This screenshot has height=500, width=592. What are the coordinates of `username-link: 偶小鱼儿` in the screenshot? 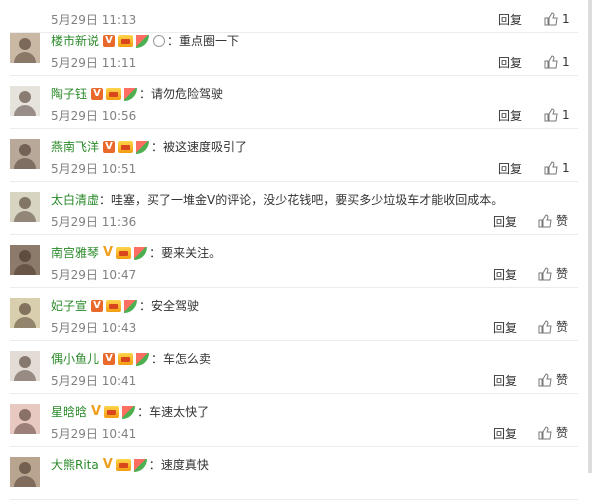 It's located at (75, 359).